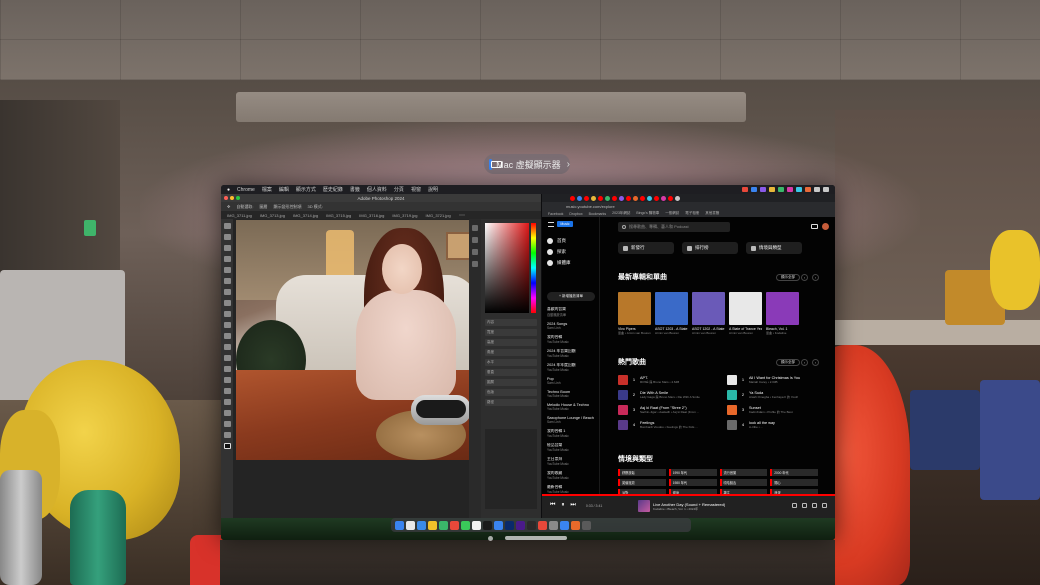 Image resolution: width=1040 pixels, height=585 pixels. What do you see at coordinates (227, 237) in the screenshot?
I see `marquee-tool-icon` at bounding box center [227, 237].